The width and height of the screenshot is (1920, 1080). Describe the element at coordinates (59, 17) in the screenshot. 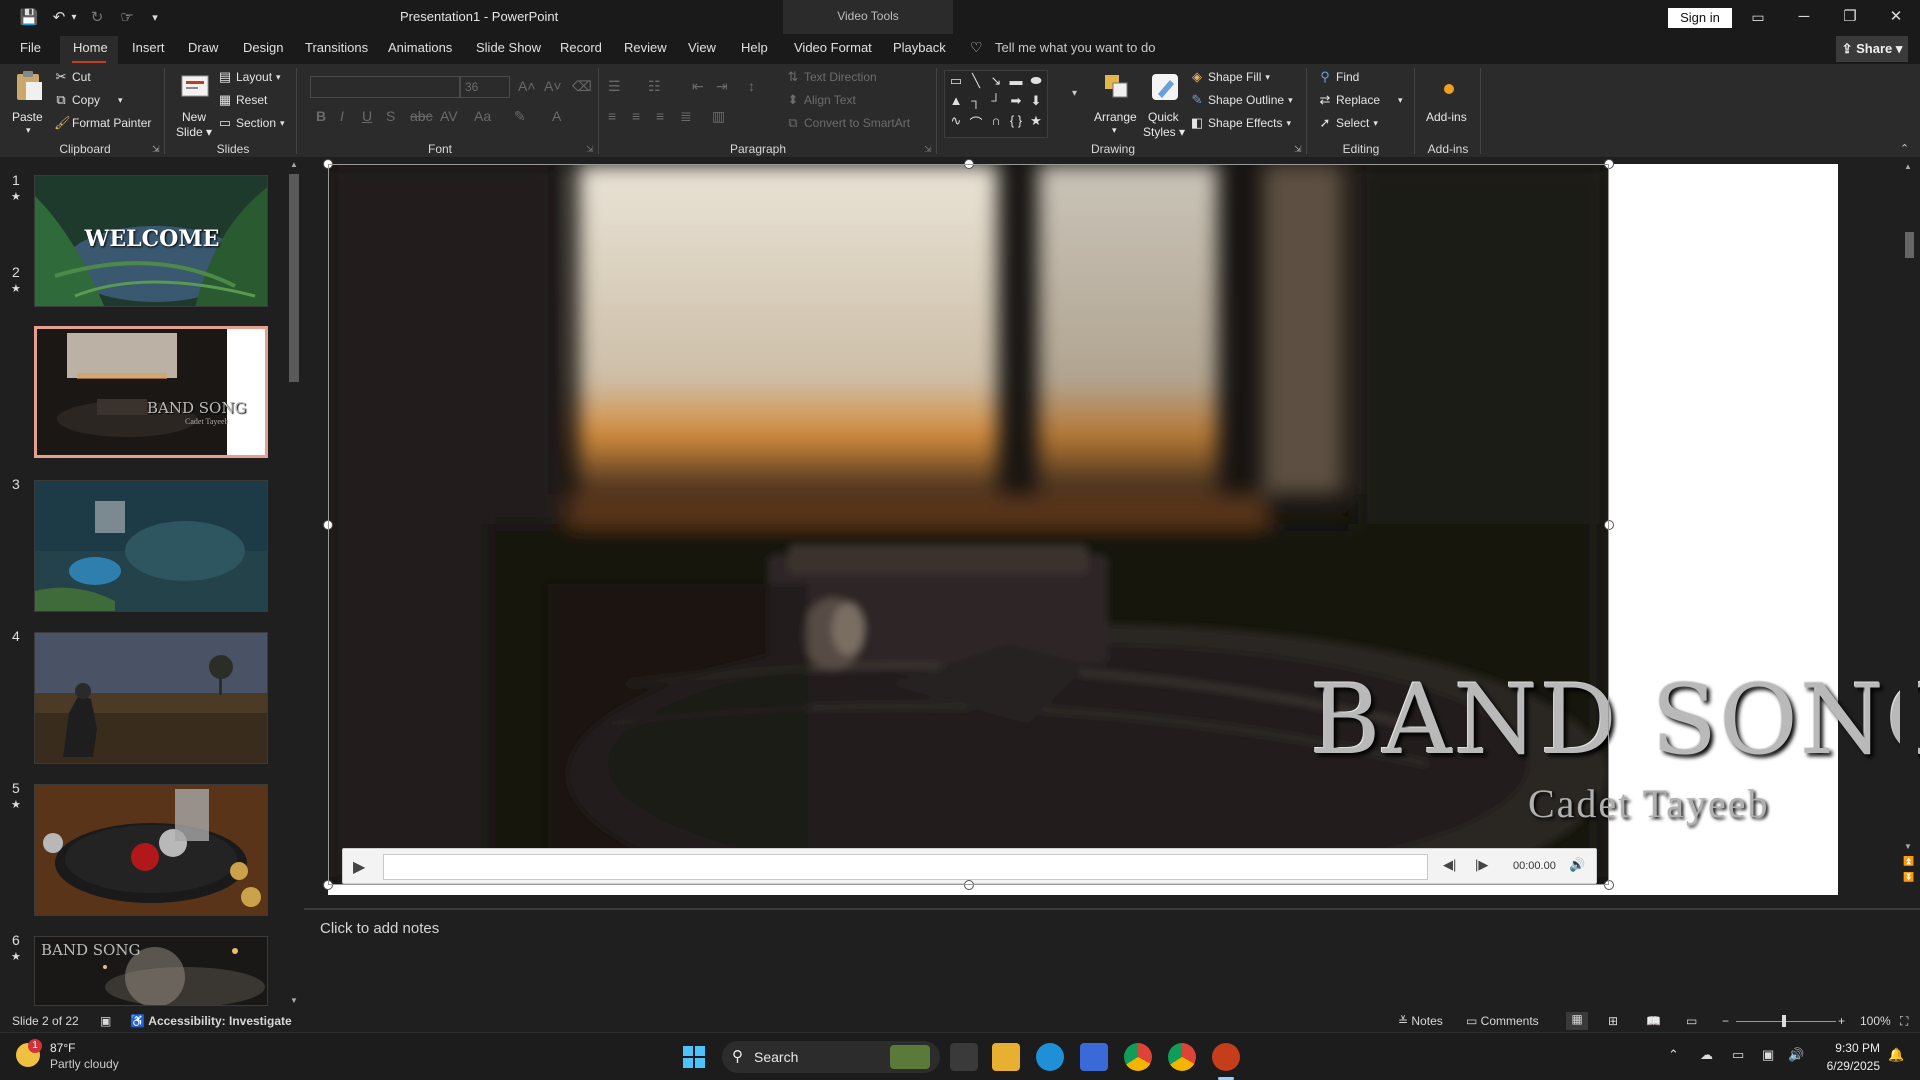

I see `undo-icon: ↶` at that location.